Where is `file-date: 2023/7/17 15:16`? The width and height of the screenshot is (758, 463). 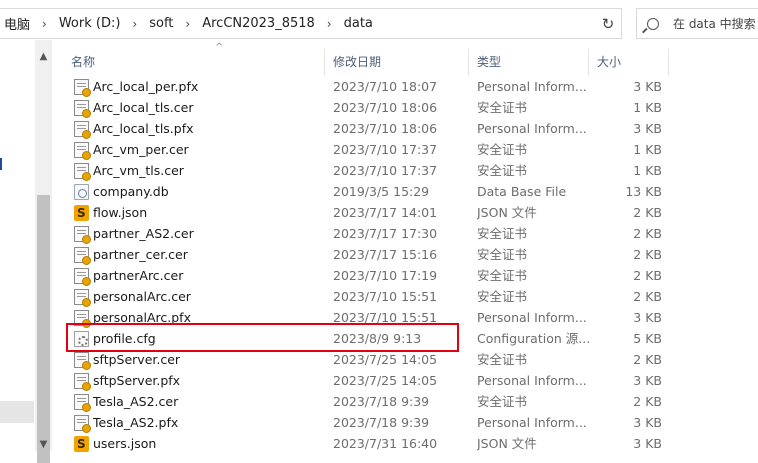 file-date: 2023/7/17 15:16 is located at coordinates (385, 254).